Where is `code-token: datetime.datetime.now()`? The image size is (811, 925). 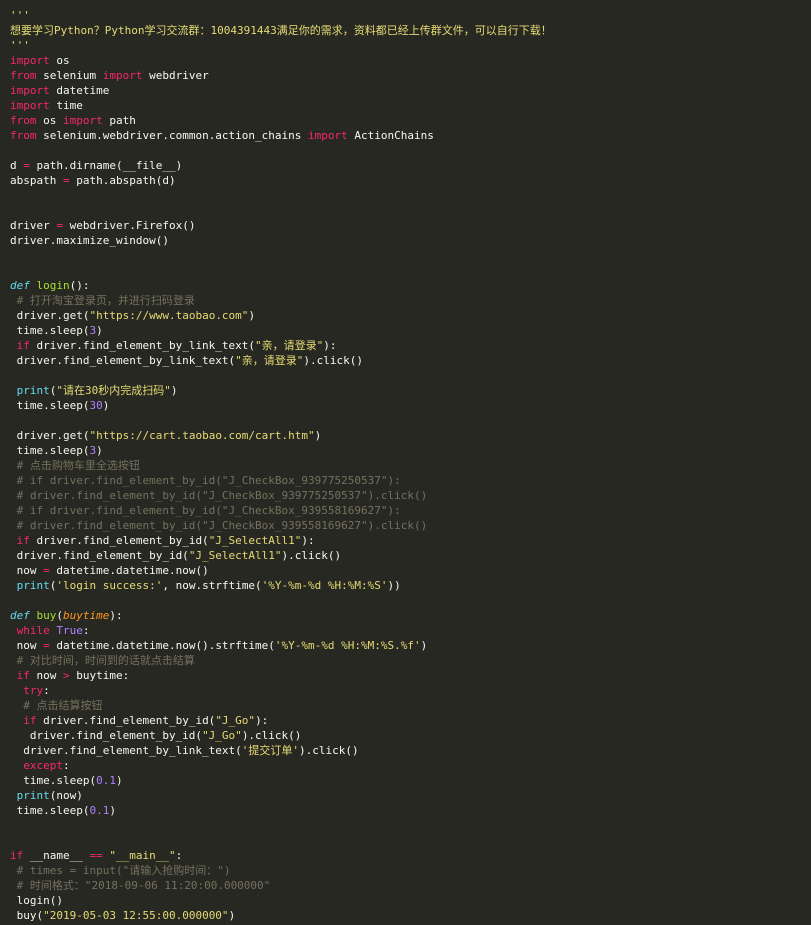
code-token: datetime.datetime.now() is located at coordinates (129, 570).